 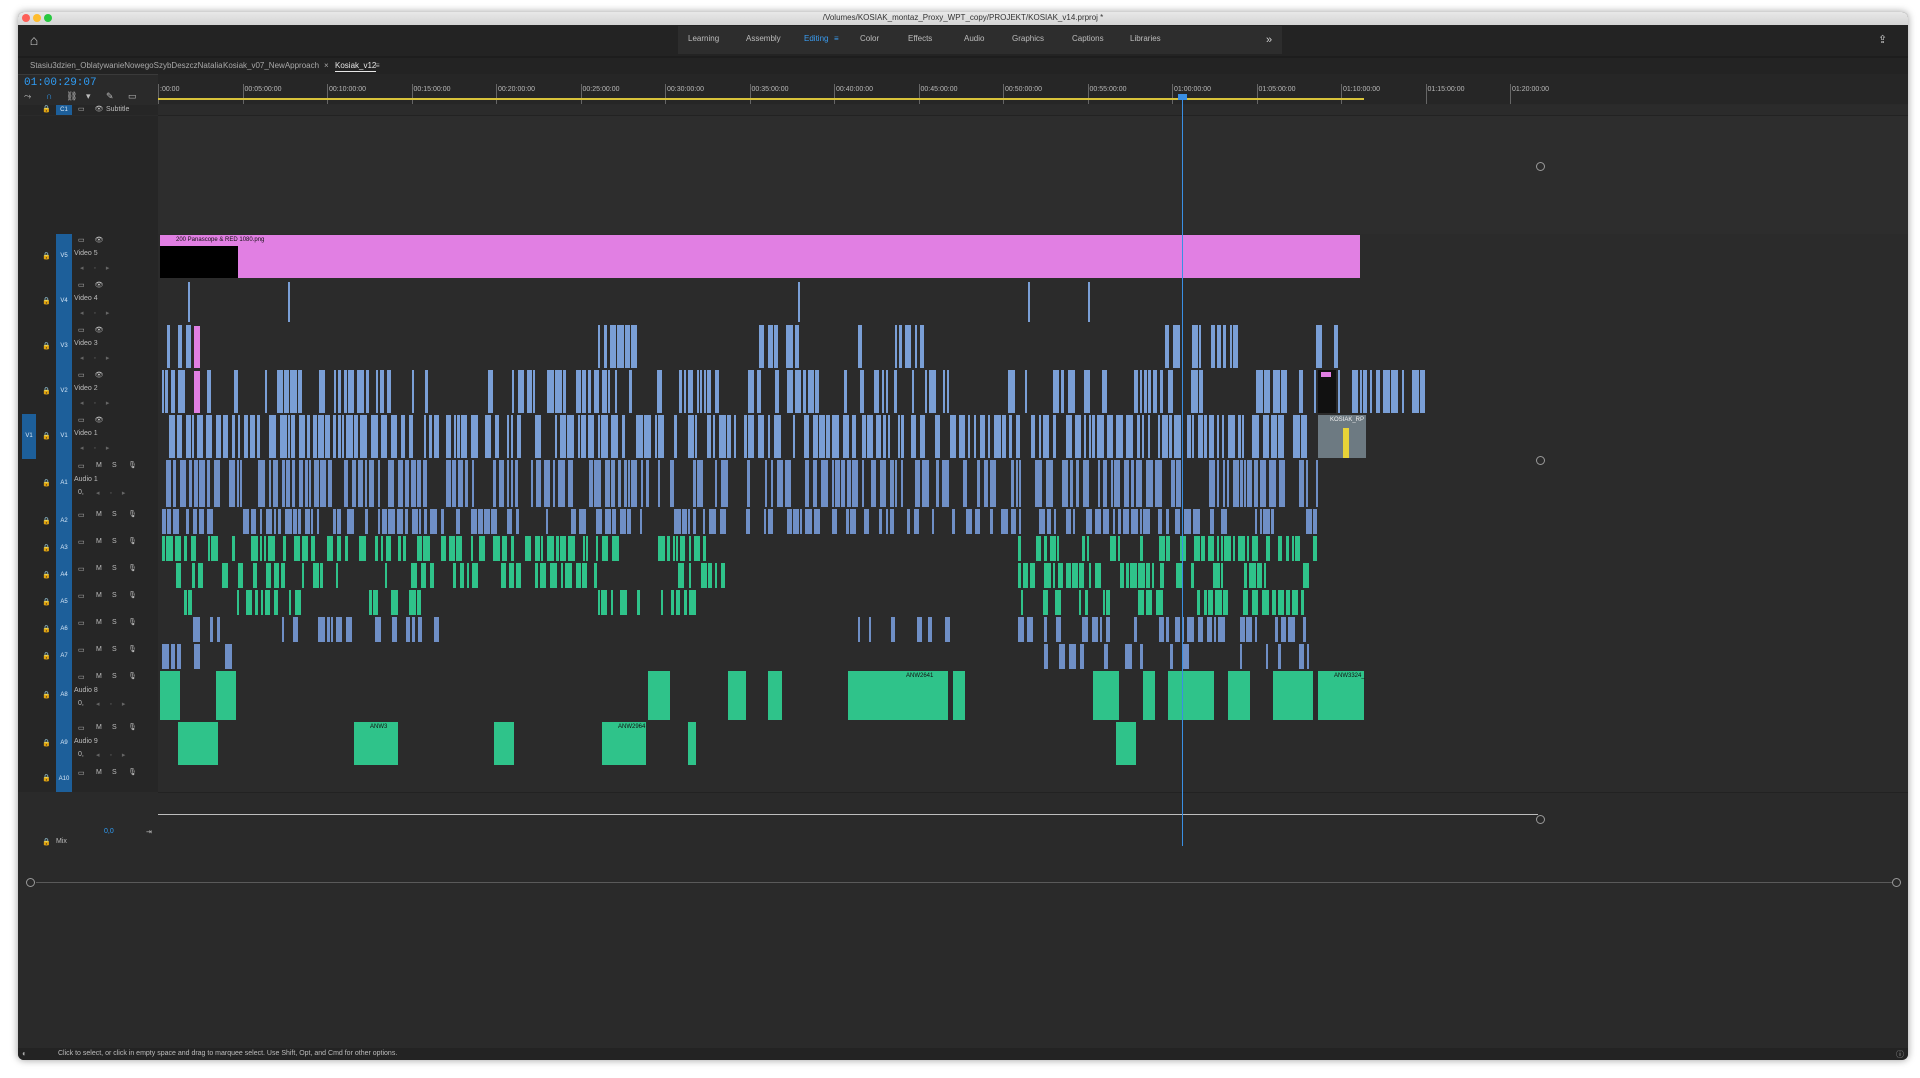 I want to click on voiceover-mic-icon: 🎙, so click(x=132, y=772).